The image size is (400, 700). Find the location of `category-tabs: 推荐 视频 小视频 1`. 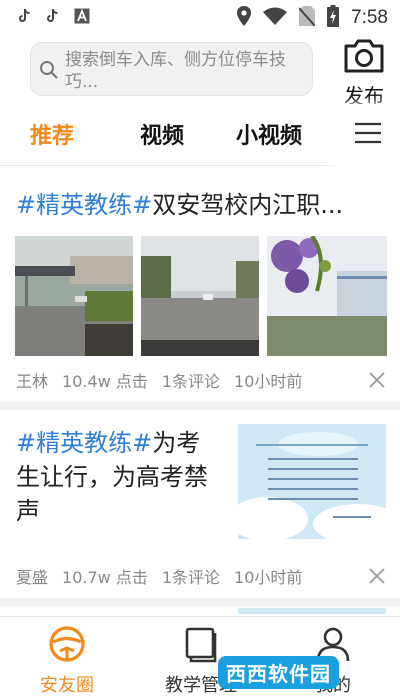

category-tabs: 推荐 视频 小视频 1 is located at coordinates (200, 135).